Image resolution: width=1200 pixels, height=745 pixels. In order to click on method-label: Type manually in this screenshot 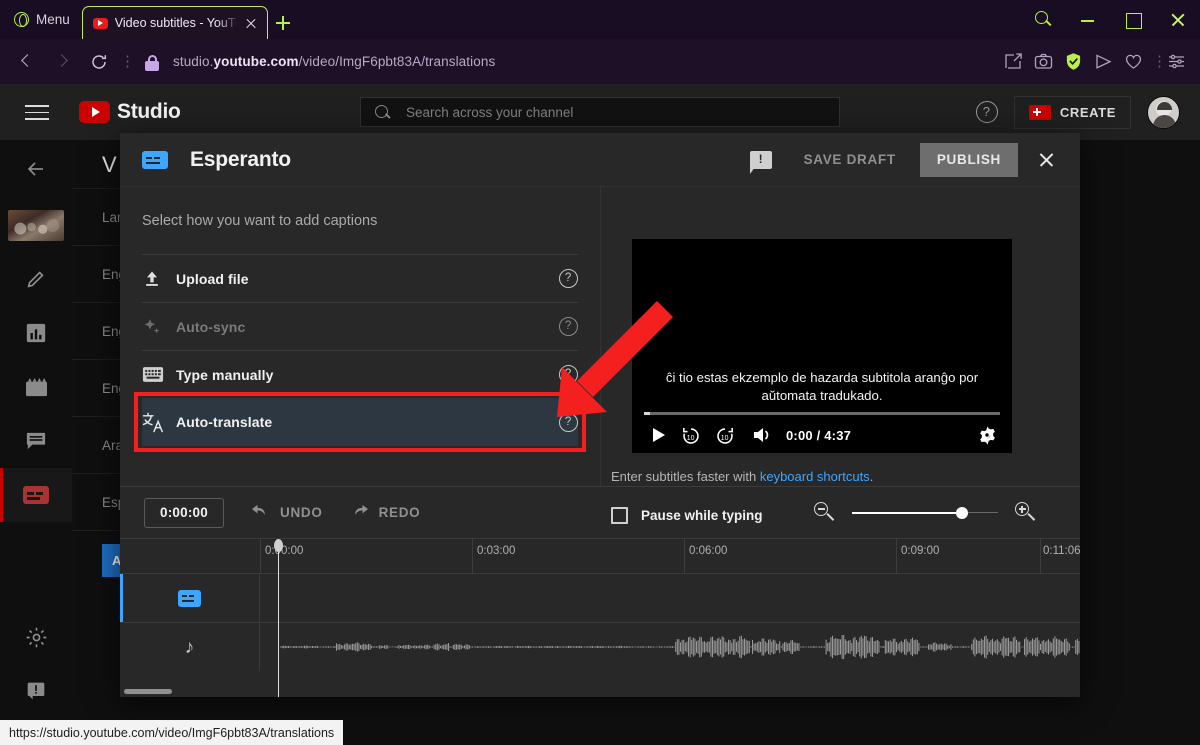, I will do `click(225, 374)`.